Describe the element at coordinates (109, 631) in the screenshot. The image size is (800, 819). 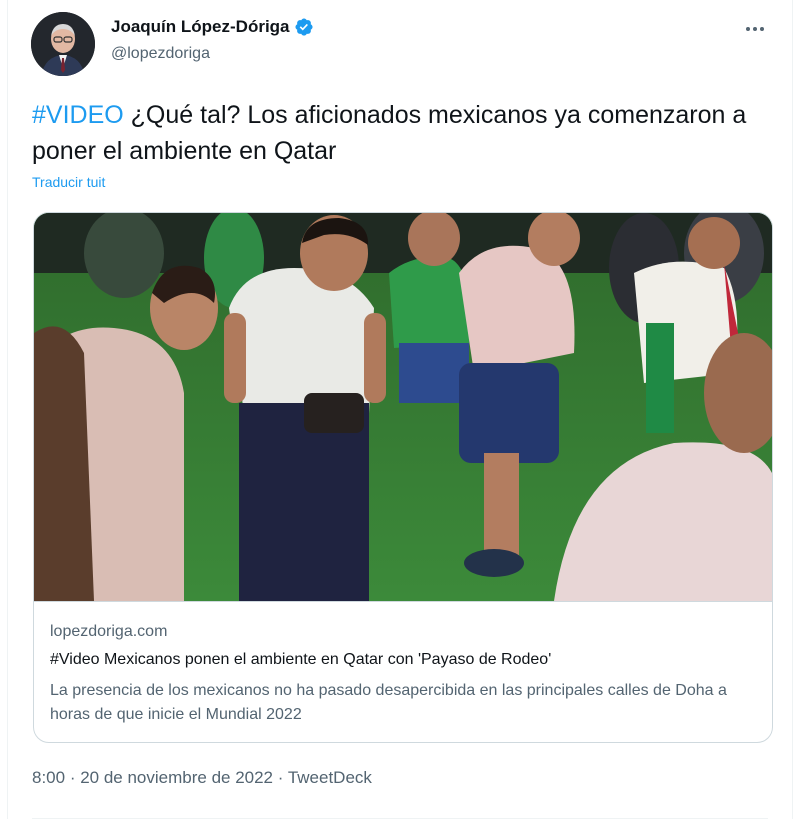
I see `card-domain: lopezdoriga.com` at that location.